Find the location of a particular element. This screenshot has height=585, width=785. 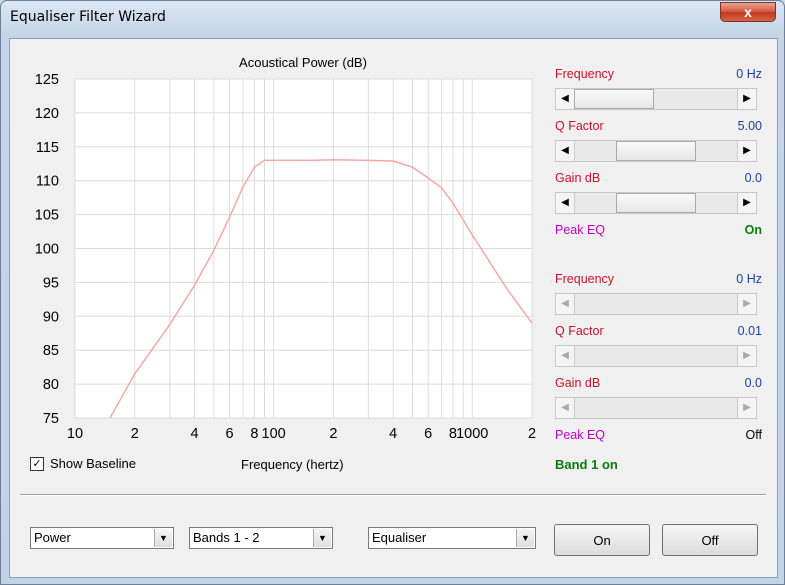

band1-gain-value: 0.0 is located at coordinates (753, 178).